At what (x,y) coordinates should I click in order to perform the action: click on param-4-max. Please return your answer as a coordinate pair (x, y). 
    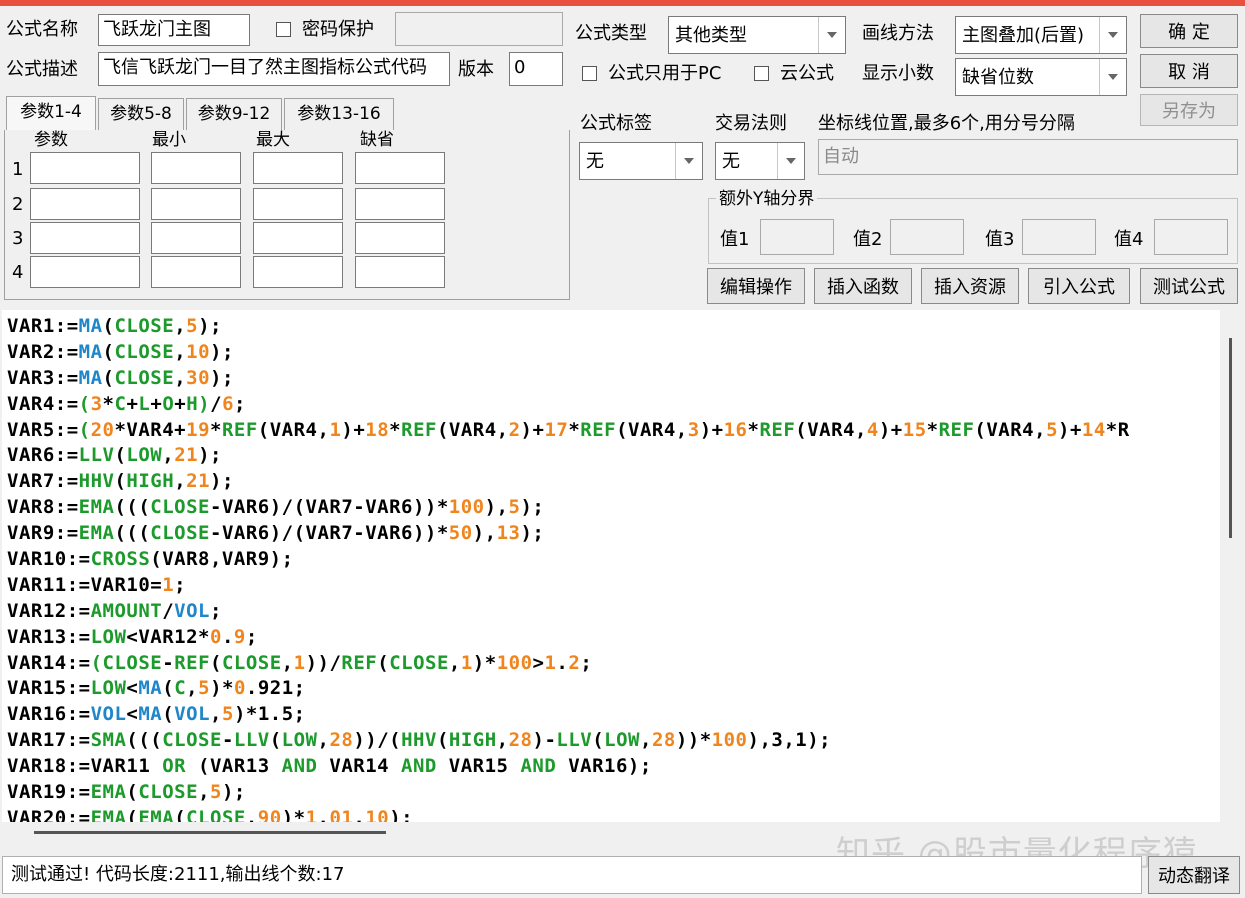
    Looking at the image, I should click on (298, 272).